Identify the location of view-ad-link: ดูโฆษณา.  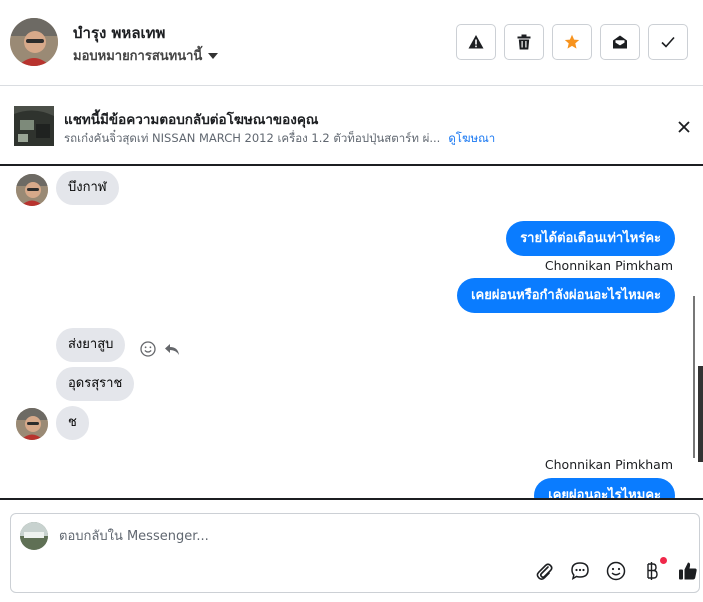
(471, 138).